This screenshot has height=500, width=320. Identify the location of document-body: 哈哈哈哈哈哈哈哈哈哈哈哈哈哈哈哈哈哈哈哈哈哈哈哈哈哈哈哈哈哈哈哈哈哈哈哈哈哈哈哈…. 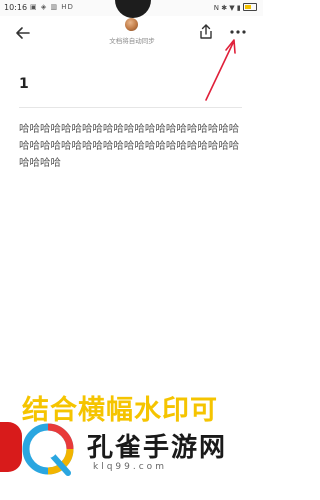
(133, 146).